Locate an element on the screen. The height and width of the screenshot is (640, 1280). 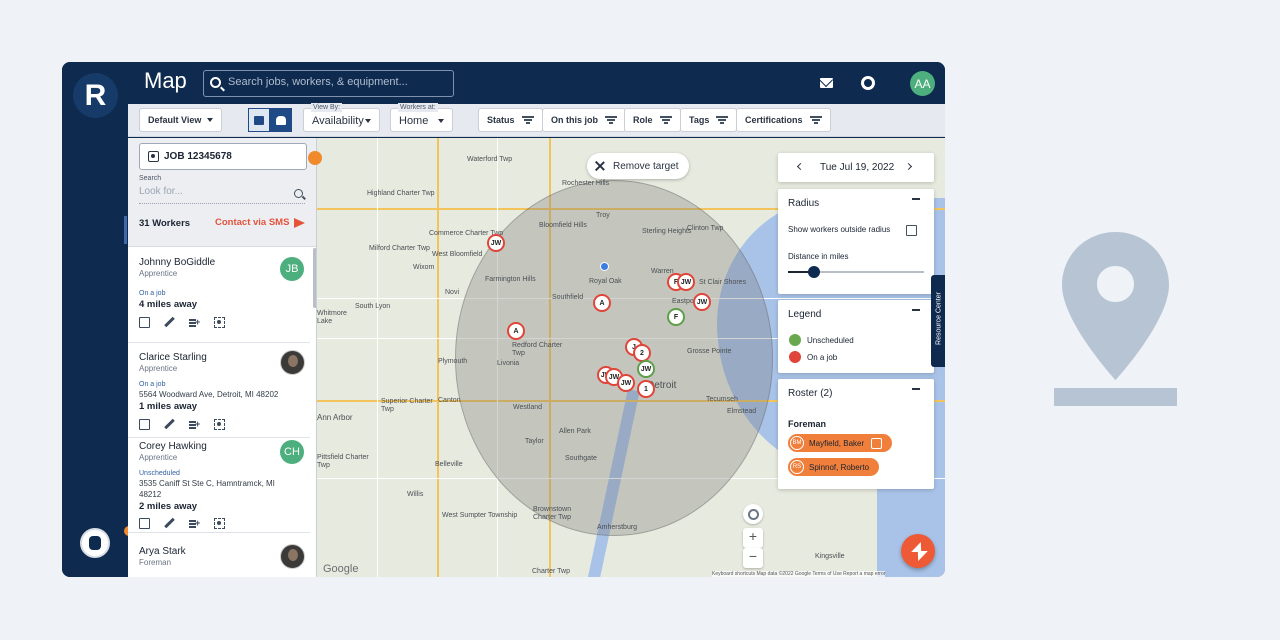
town-label: Royal Oak is located at coordinates (605, 281).